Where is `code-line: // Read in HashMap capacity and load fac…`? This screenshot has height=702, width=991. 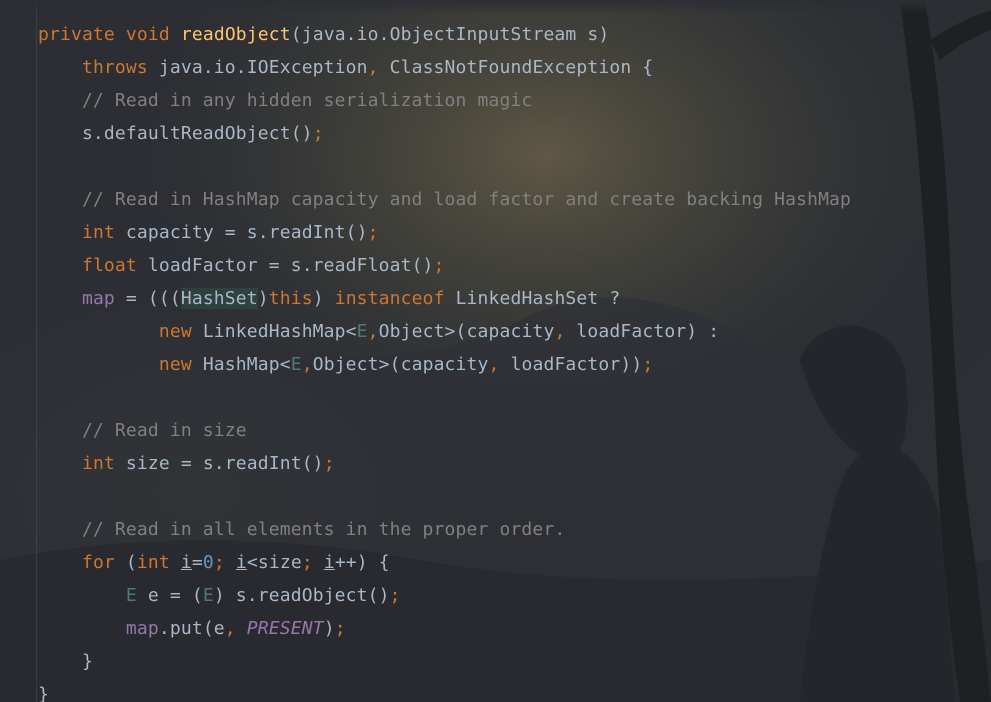
code-line: // Read in HashMap capacity and load fac… is located at coordinates (444, 199).